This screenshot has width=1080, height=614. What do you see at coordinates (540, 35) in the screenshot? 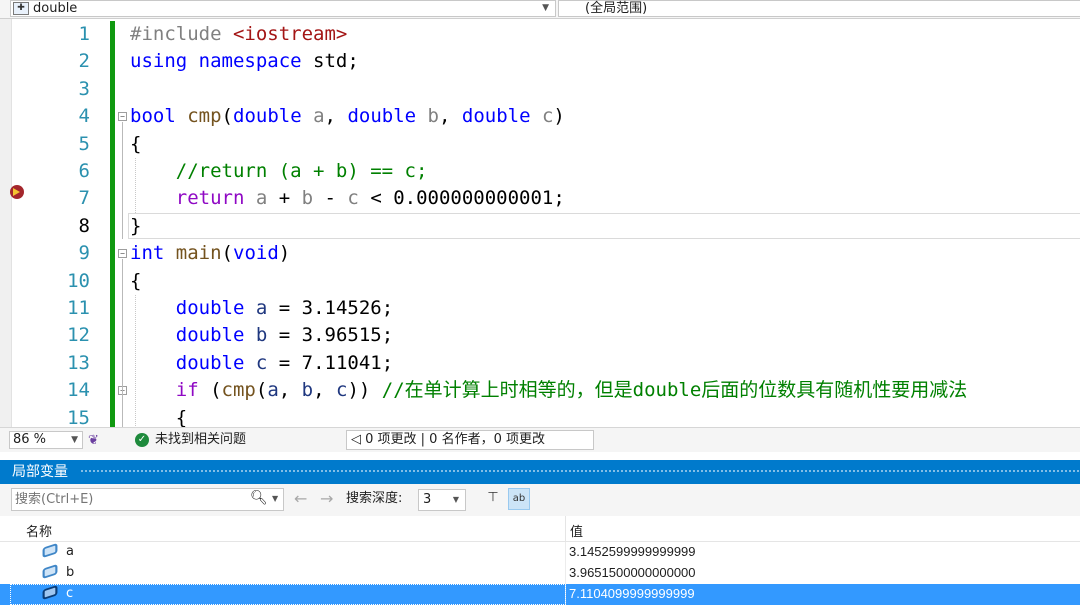
I see `code-line: 1 #include <iostream>` at bounding box center [540, 35].